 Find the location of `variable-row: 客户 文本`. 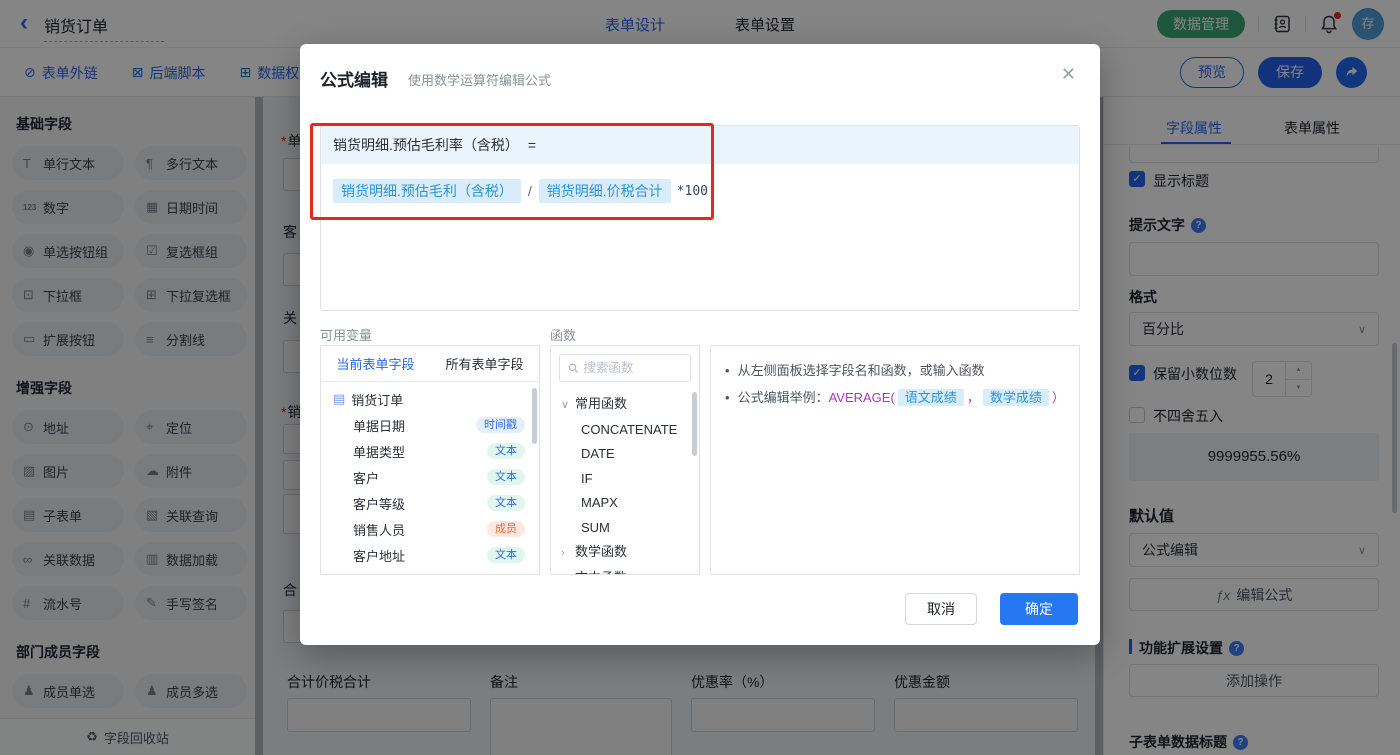

variable-row: 客户 文本 is located at coordinates (430, 477).